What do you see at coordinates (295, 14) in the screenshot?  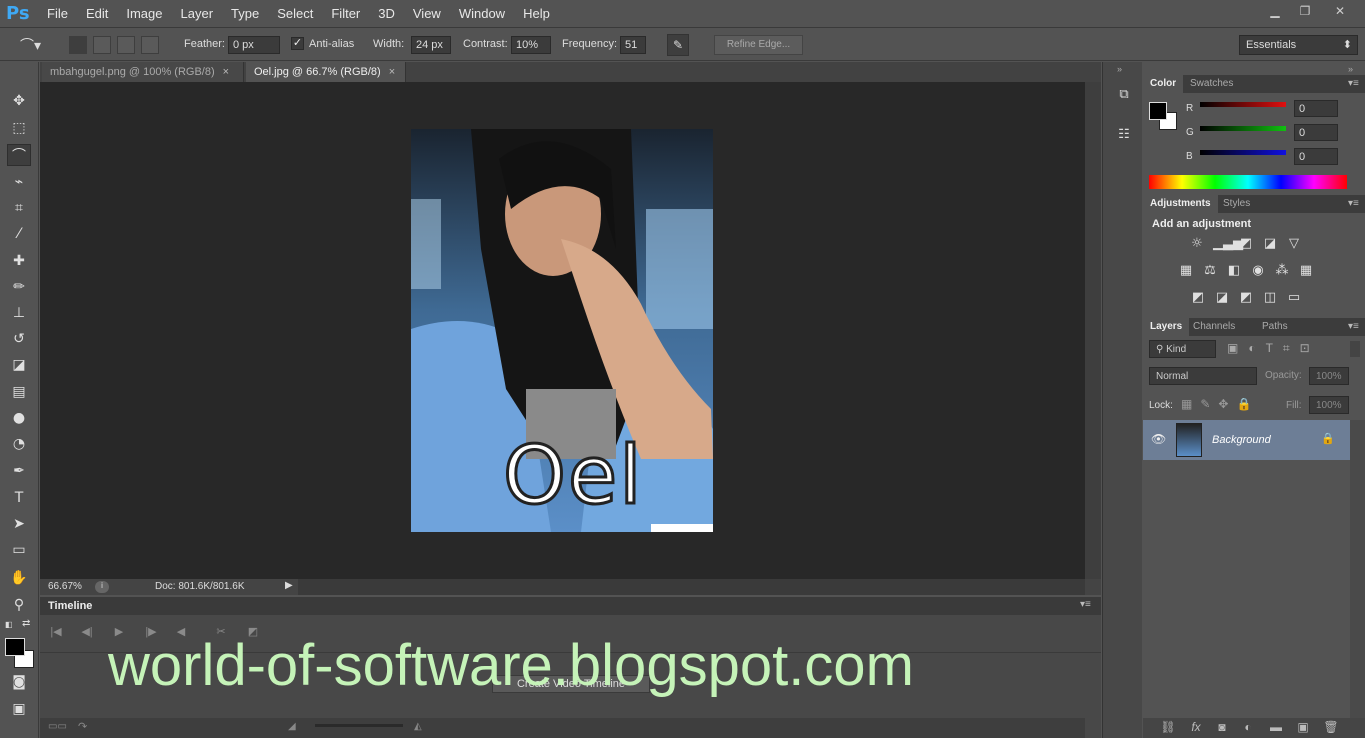 I see `menu-select: Select` at bounding box center [295, 14].